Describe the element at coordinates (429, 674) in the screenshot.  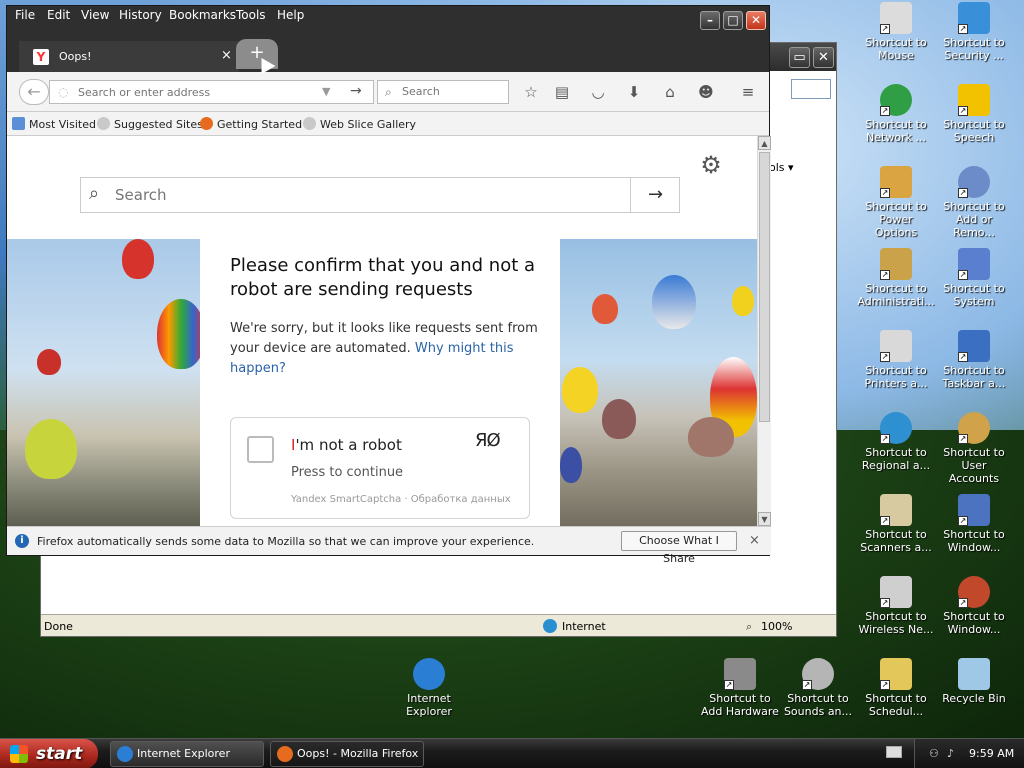
I see `internet-explorer-icon` at that location.